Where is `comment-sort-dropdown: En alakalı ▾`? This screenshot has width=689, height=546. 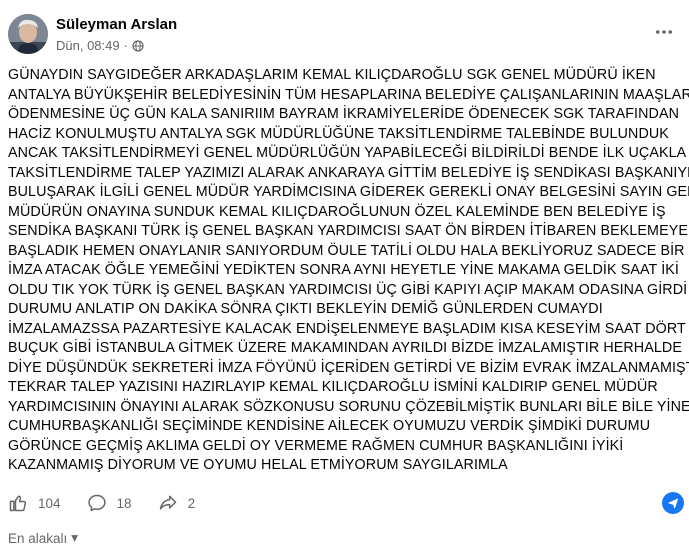 comment-sort-dropdown: En alakalı ▾ is located at coordinates (43, 538).